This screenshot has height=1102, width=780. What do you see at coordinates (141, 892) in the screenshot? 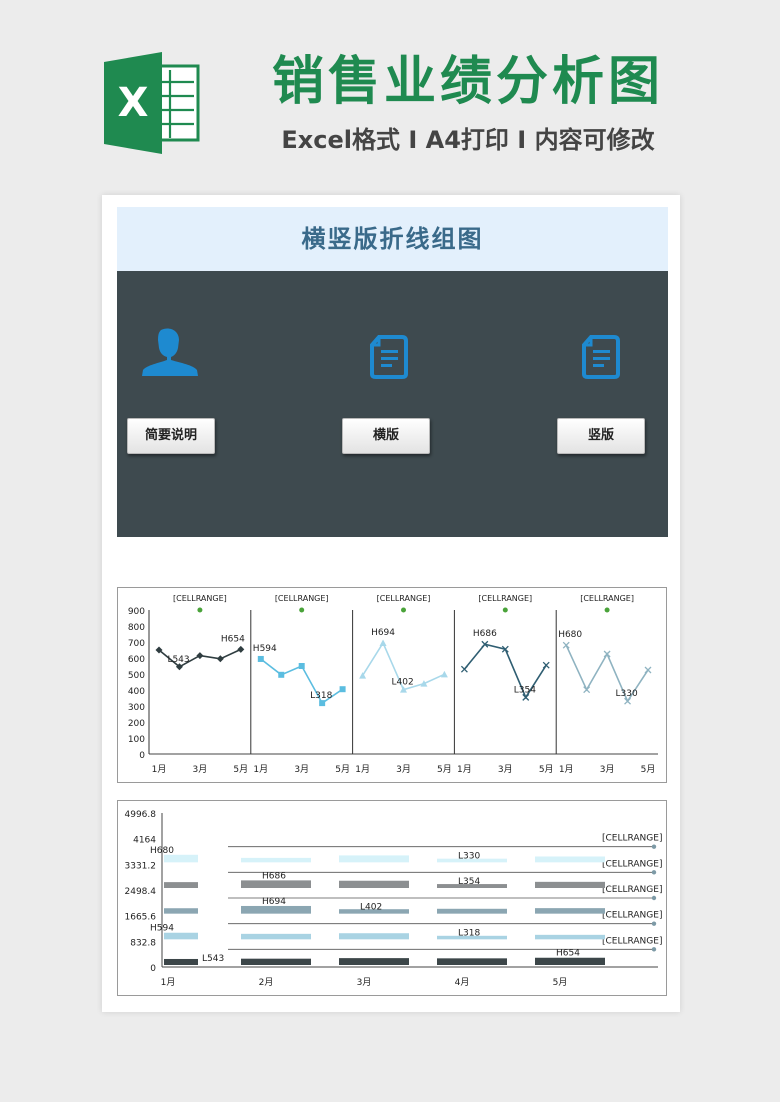
I see `y-tick-label: 2498.4` at bounding box center [141, 892].